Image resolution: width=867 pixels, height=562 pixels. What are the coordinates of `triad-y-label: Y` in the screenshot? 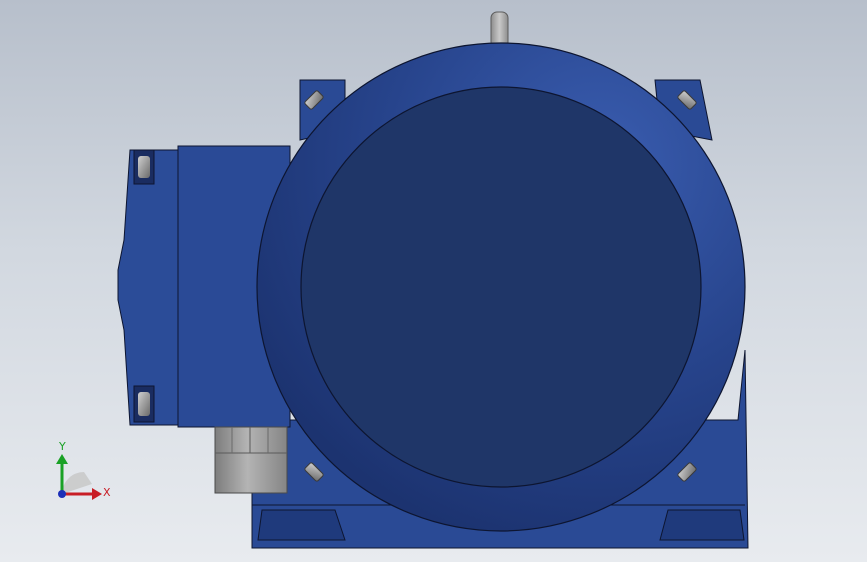 It's located at (62, 446).